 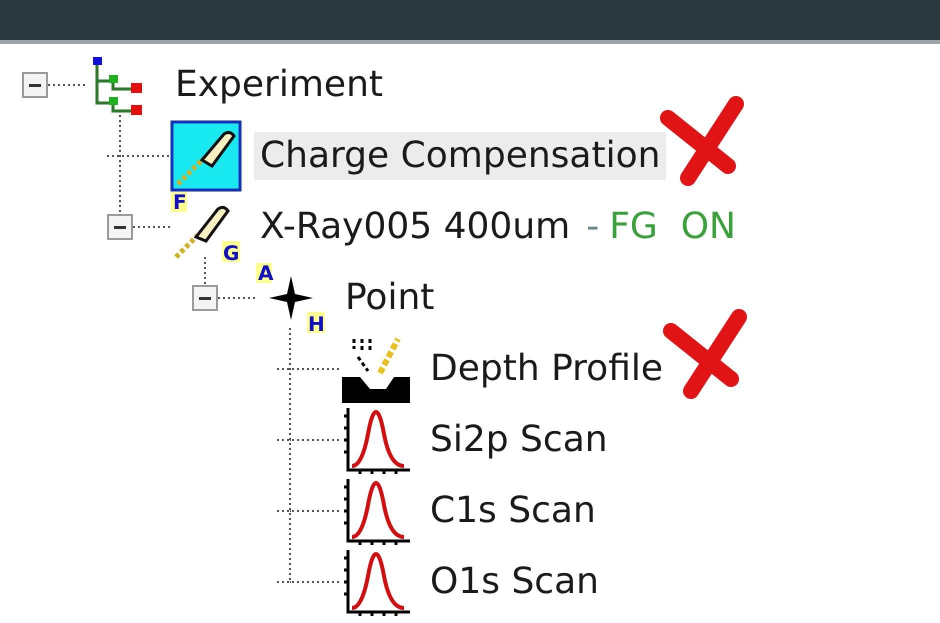 I want to click on tree-item: Experiment, so click(x=279, y=84).